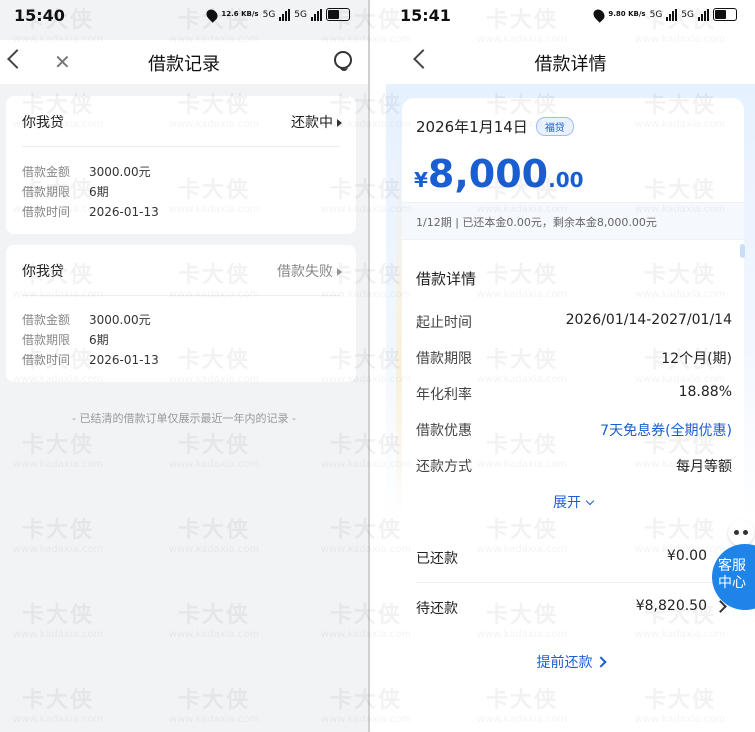  Describe the element at coordinates (574, 430) in the screenshot. I see `detail-row-discount: 借款优惠 7天免息券(全期优惠)` at that location.